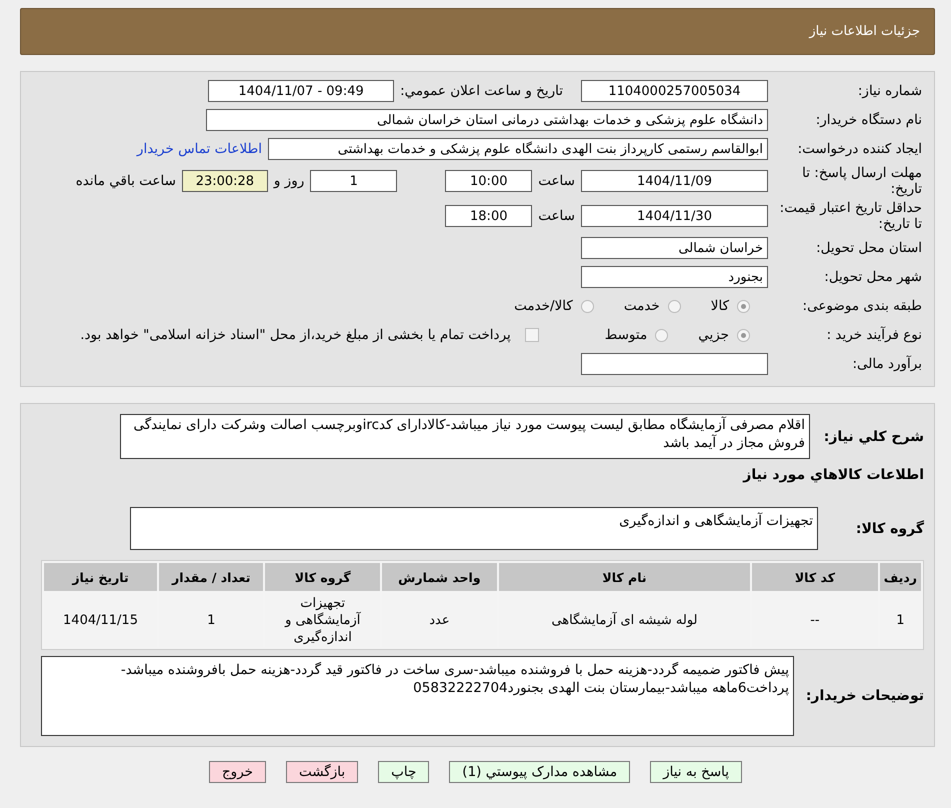  Describe the element at coordinates (674, 248) in the screenshot. I see `province-field: خراسان شمالی` at that location.